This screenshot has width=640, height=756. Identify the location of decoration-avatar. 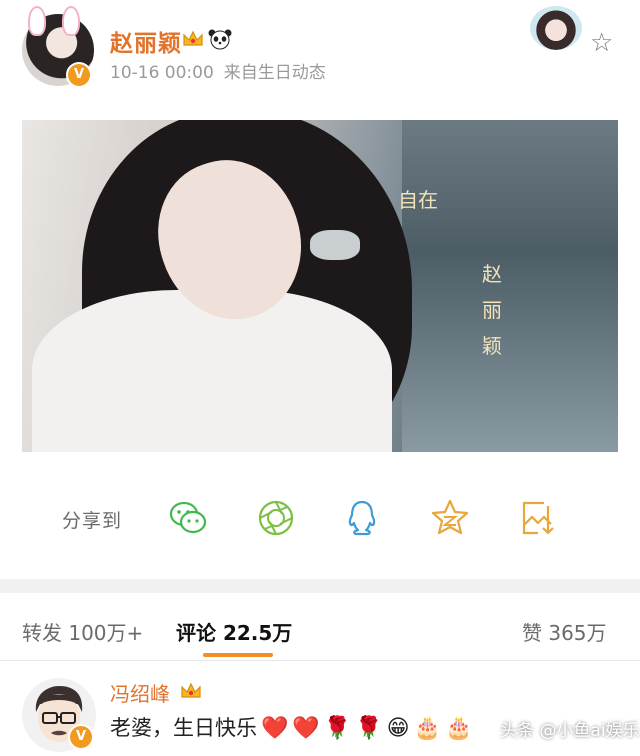
(556, 28).